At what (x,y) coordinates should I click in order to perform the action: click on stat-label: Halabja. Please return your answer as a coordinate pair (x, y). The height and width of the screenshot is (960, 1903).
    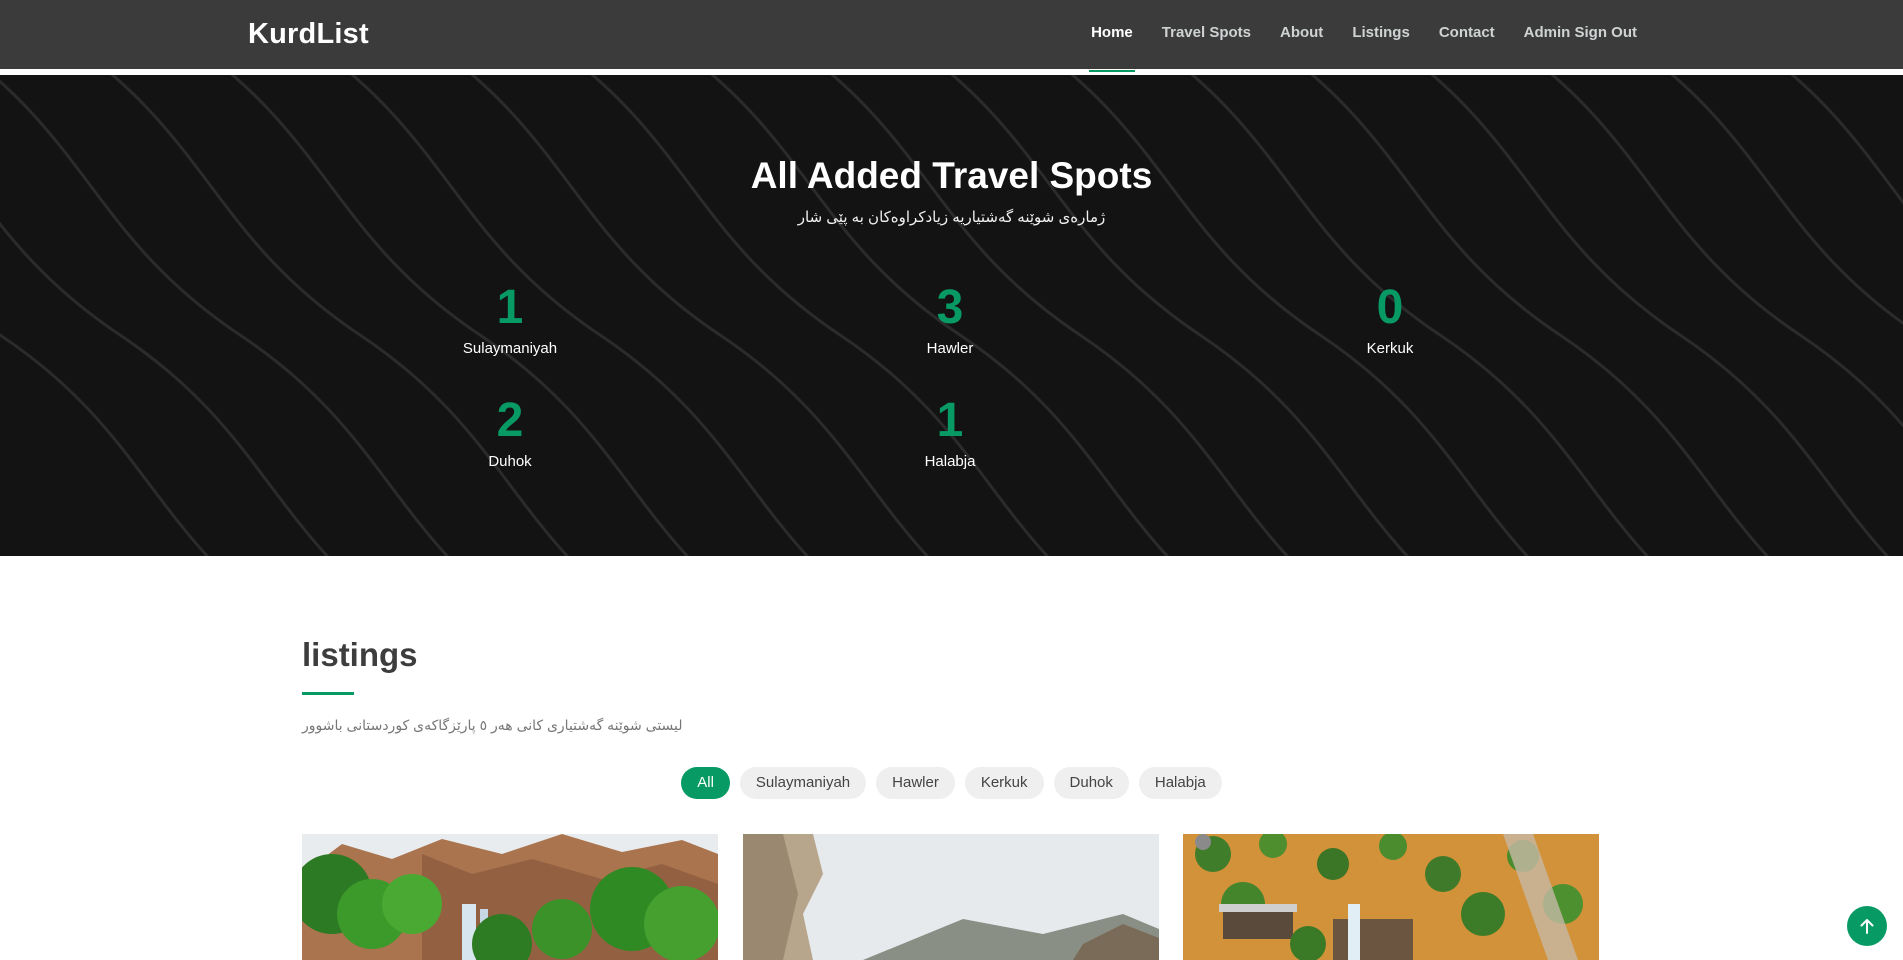
    Looking at the image, I should click on (950, 461).